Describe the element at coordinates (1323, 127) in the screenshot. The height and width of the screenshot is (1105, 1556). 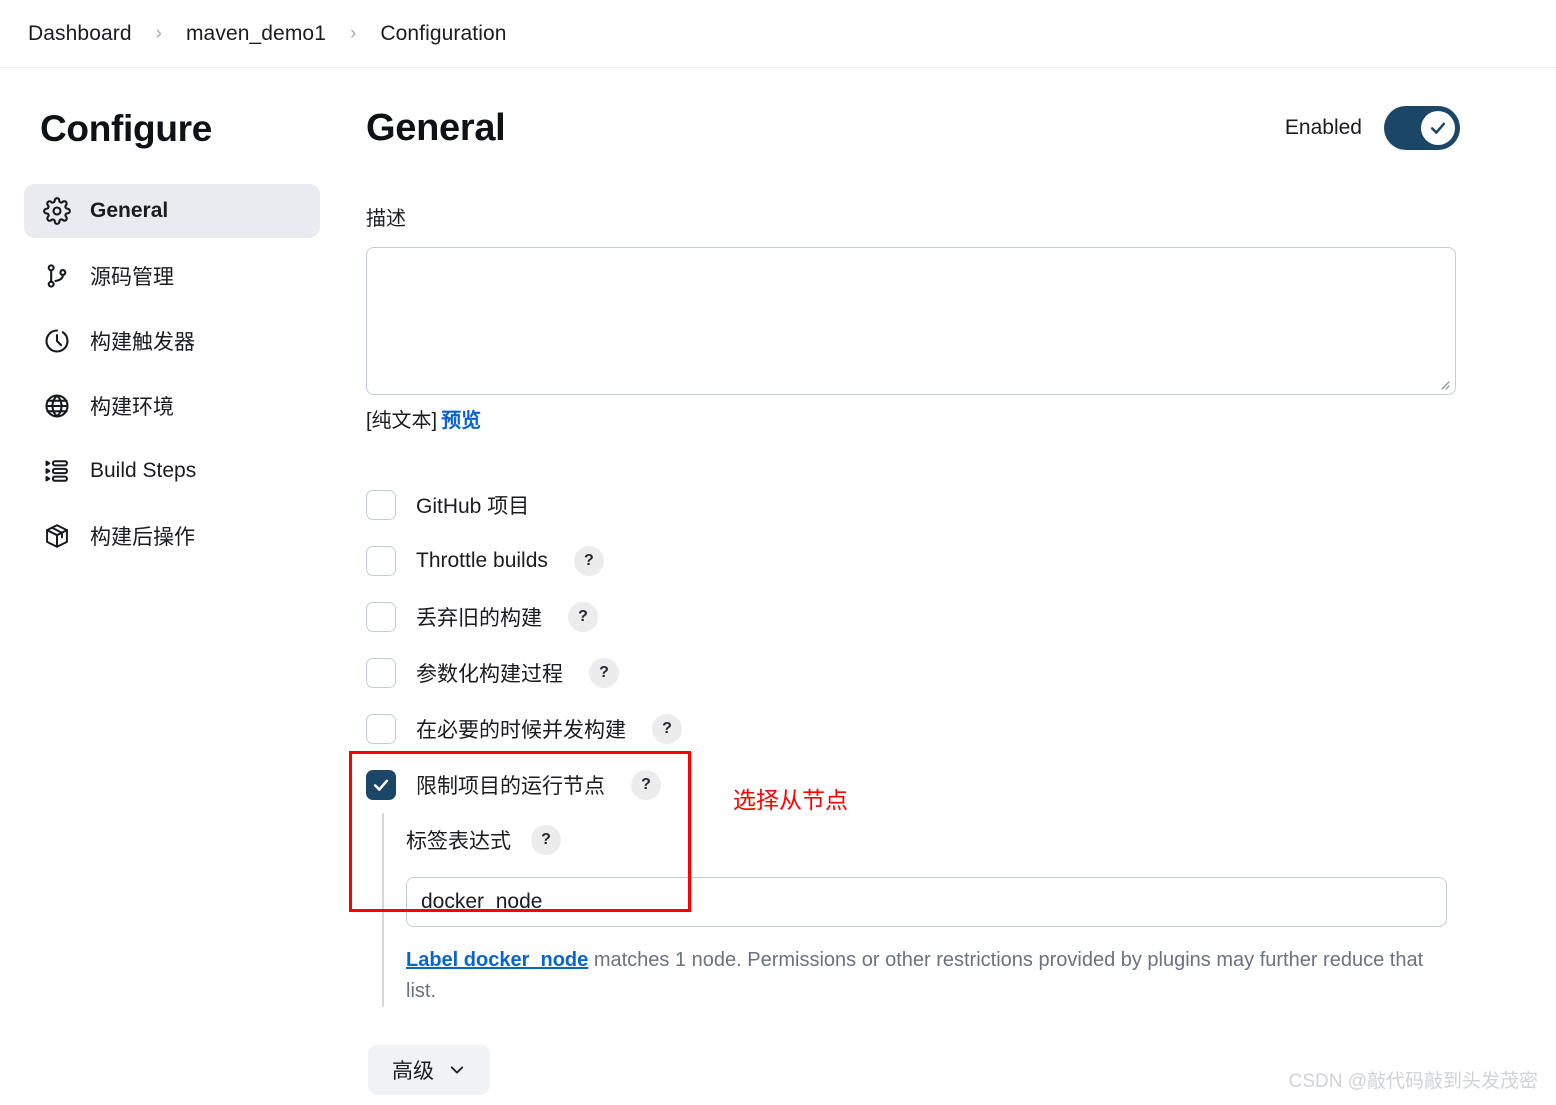
I see `enabled-label: Enabled` at that location.